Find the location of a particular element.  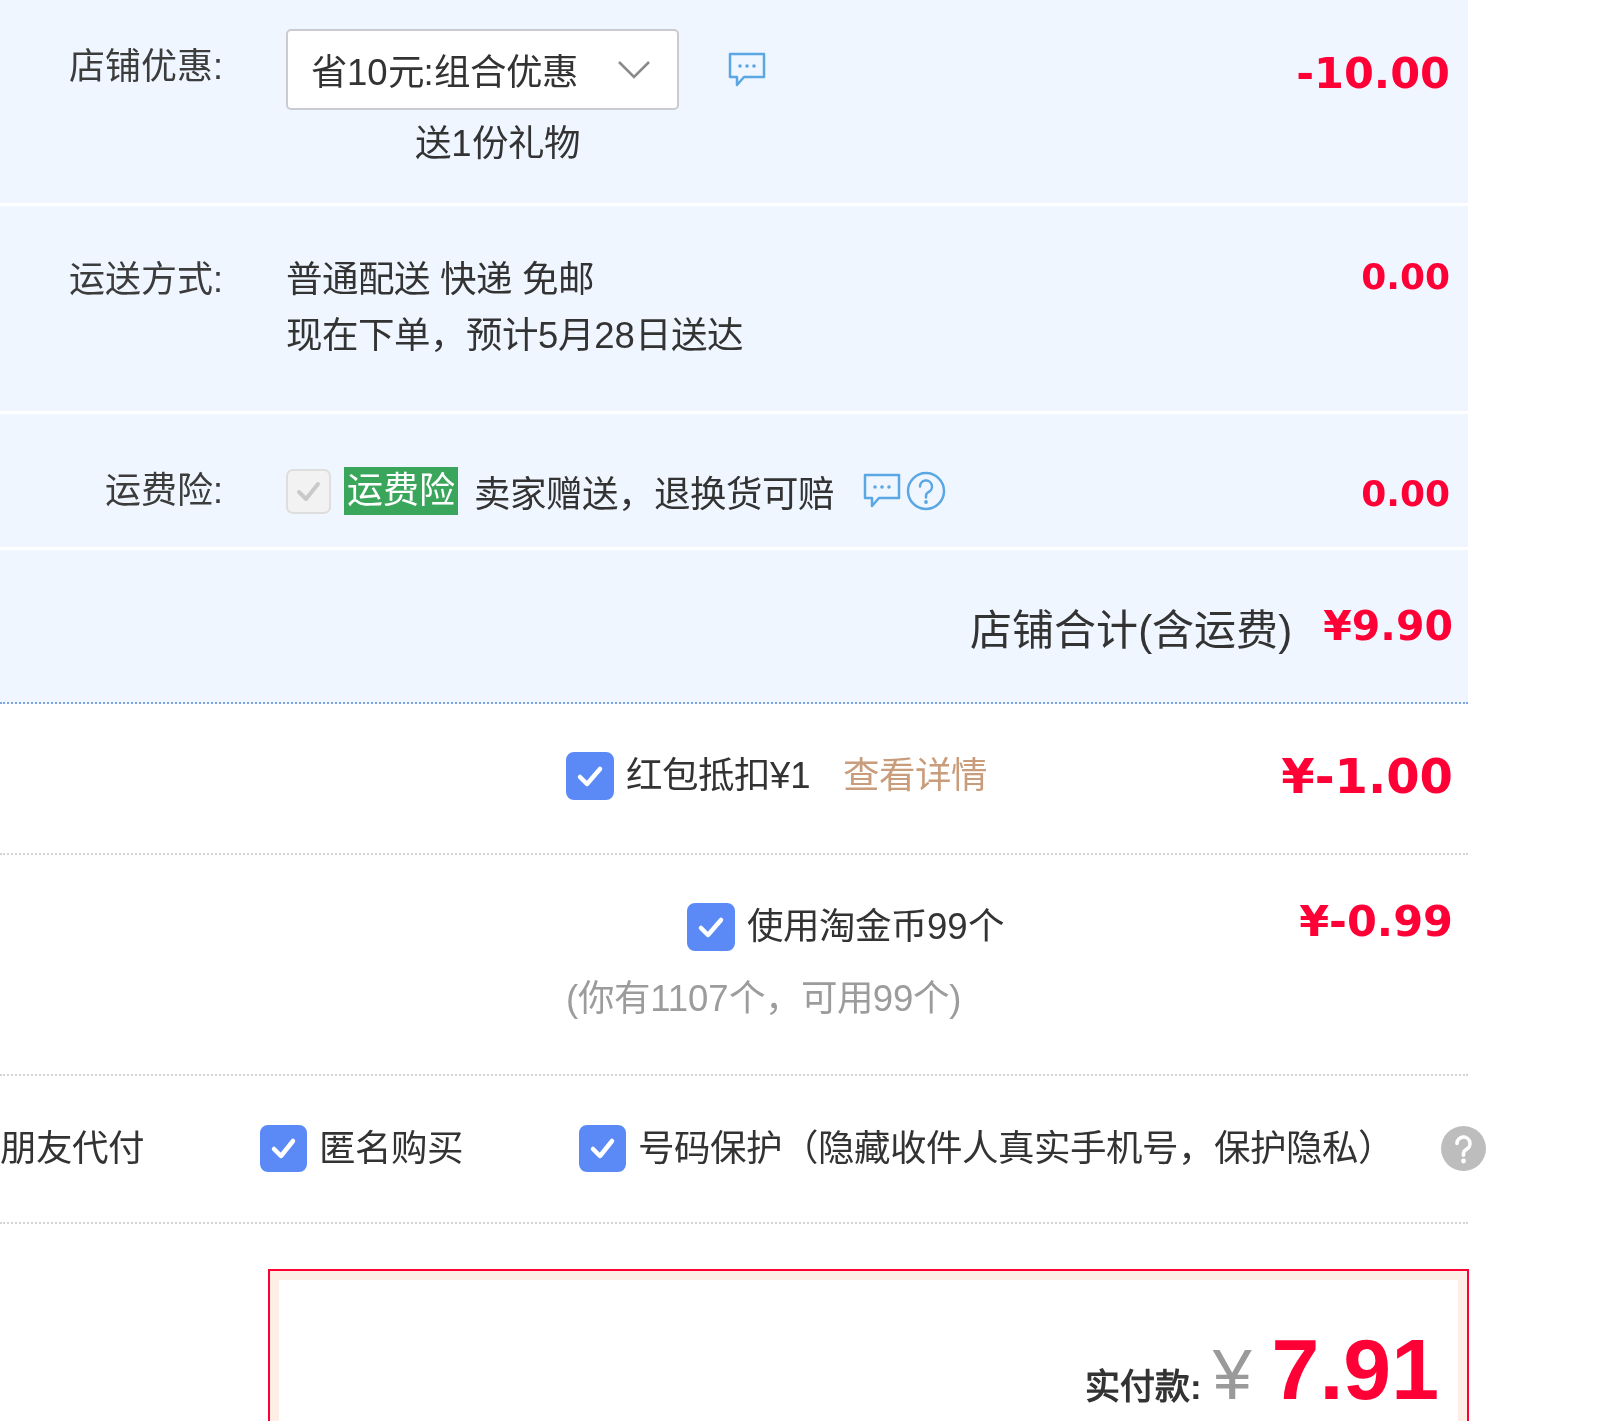

discount-label: 店铺优惠: is located at coordinates (146, 67).